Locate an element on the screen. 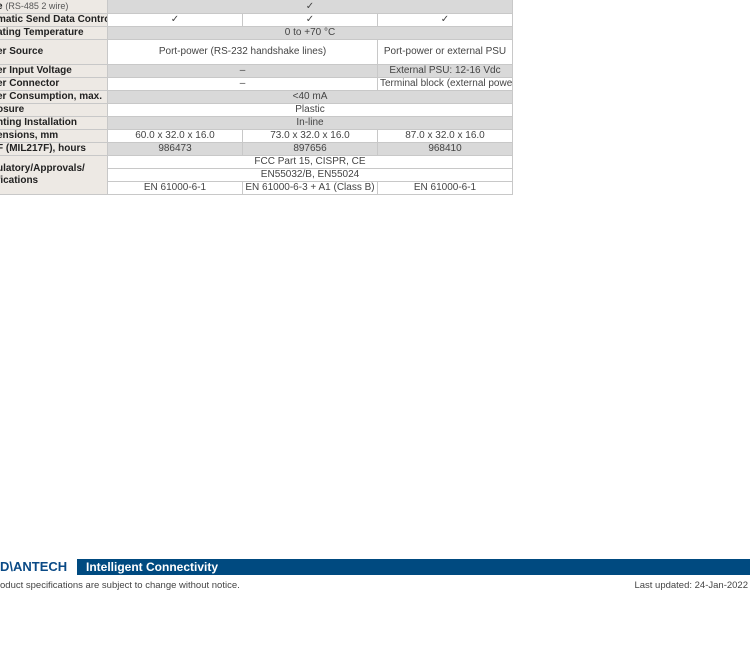 Image resolution: width=750 pixels, height=650 pixels. cell: Port-power (RS-232 handshake lines) is located at coordinates (242, 52).